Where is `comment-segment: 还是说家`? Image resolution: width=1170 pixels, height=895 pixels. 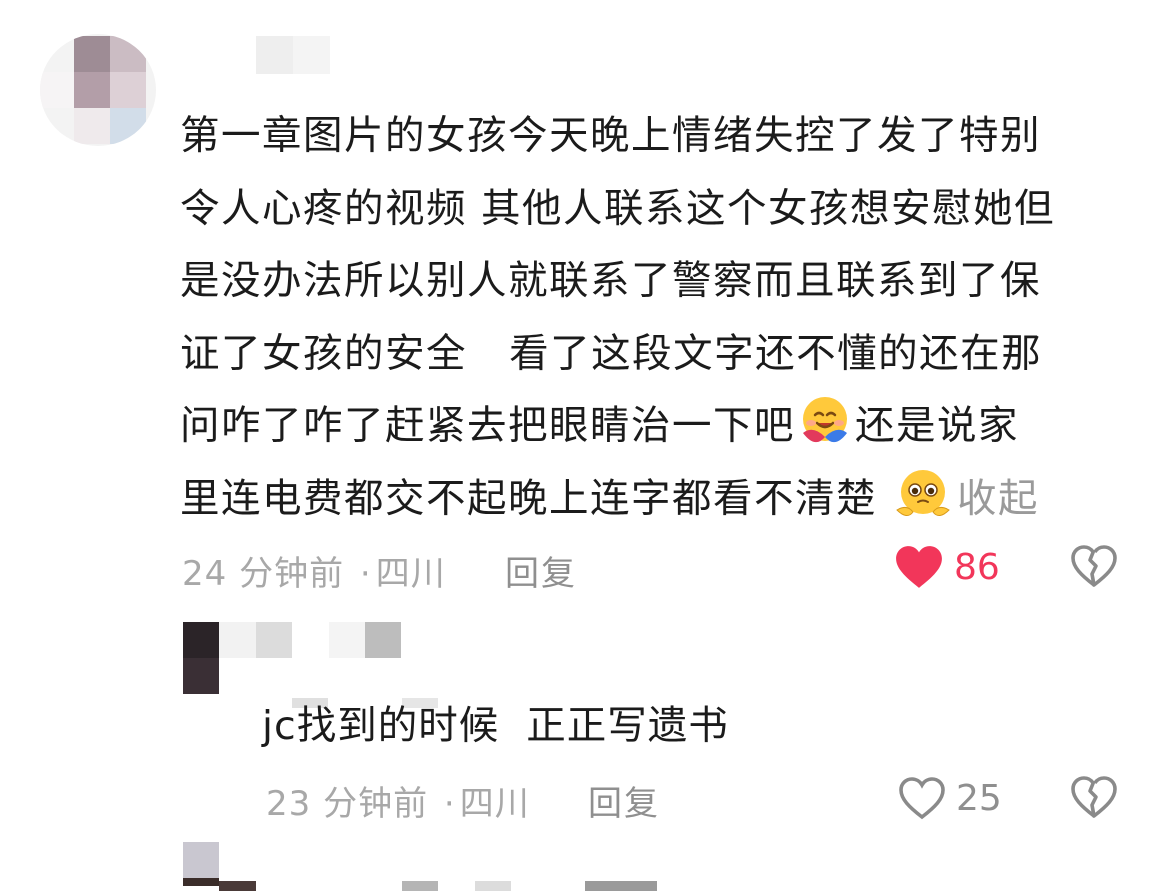 comment-segment: 还是说家 is located at coordinates (937, 426).